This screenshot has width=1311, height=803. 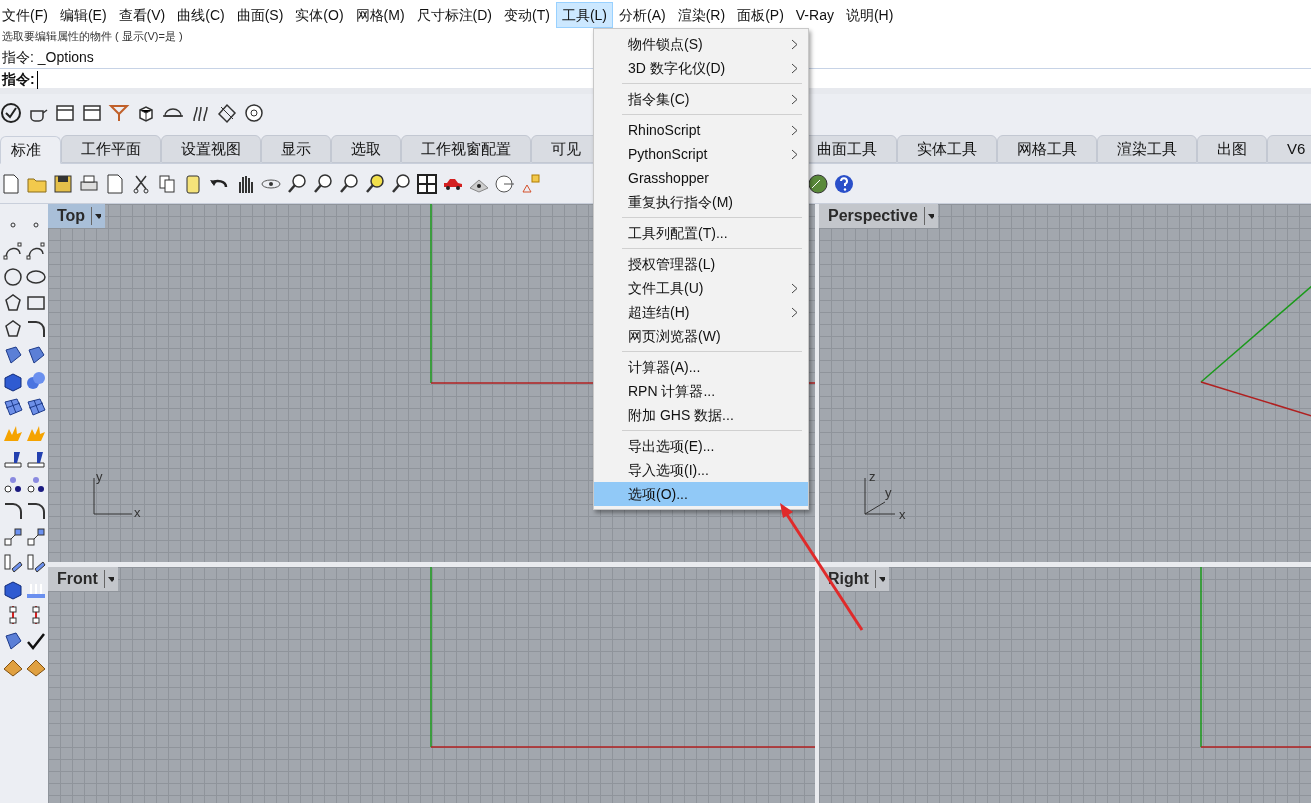 What do you see at coordinates (701, 312) in the screenshot?
I see `menu-option: 超连结(H)` at bounding box center [701, 312].